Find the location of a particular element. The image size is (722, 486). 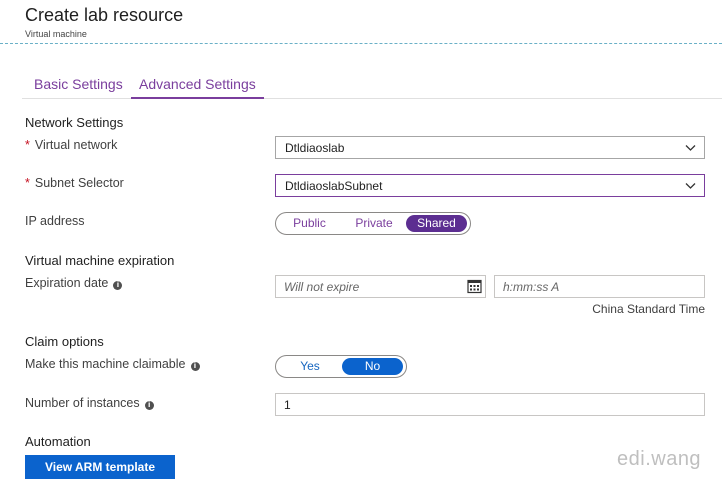

expiration-date-placeholder: Will not expire is located at coordinates (322, 287).